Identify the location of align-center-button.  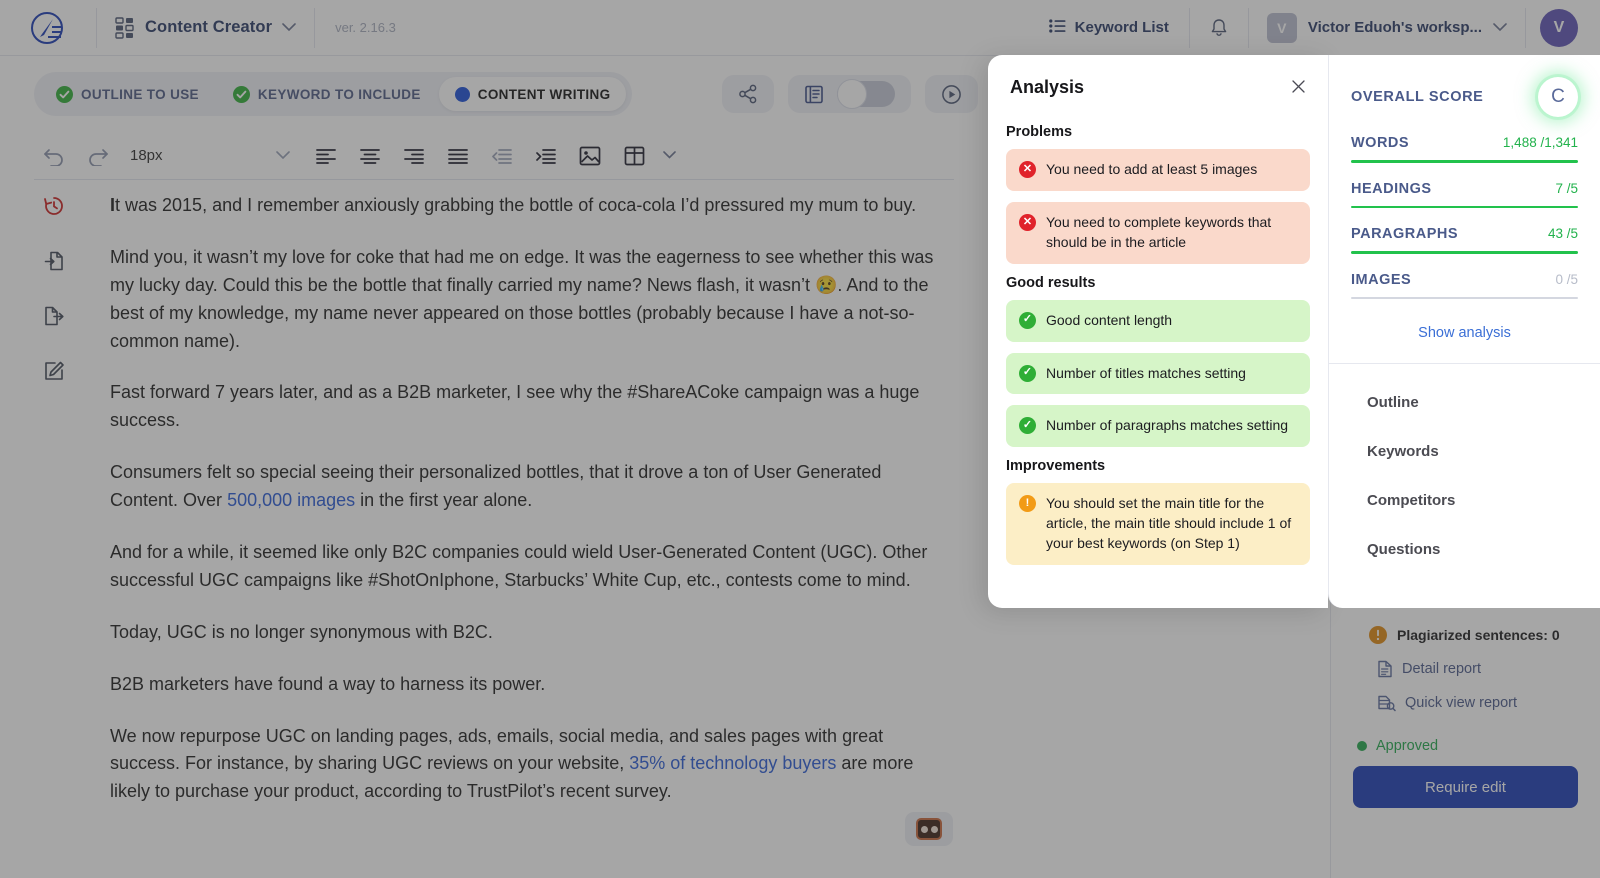
(370, 156).